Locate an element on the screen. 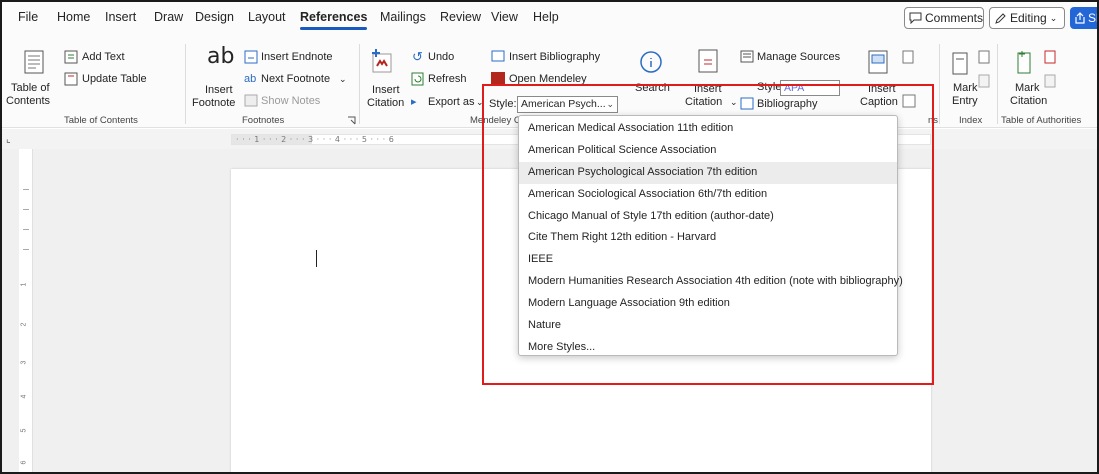  next-footnote-icon: ab is located at coordinates (250, 79).